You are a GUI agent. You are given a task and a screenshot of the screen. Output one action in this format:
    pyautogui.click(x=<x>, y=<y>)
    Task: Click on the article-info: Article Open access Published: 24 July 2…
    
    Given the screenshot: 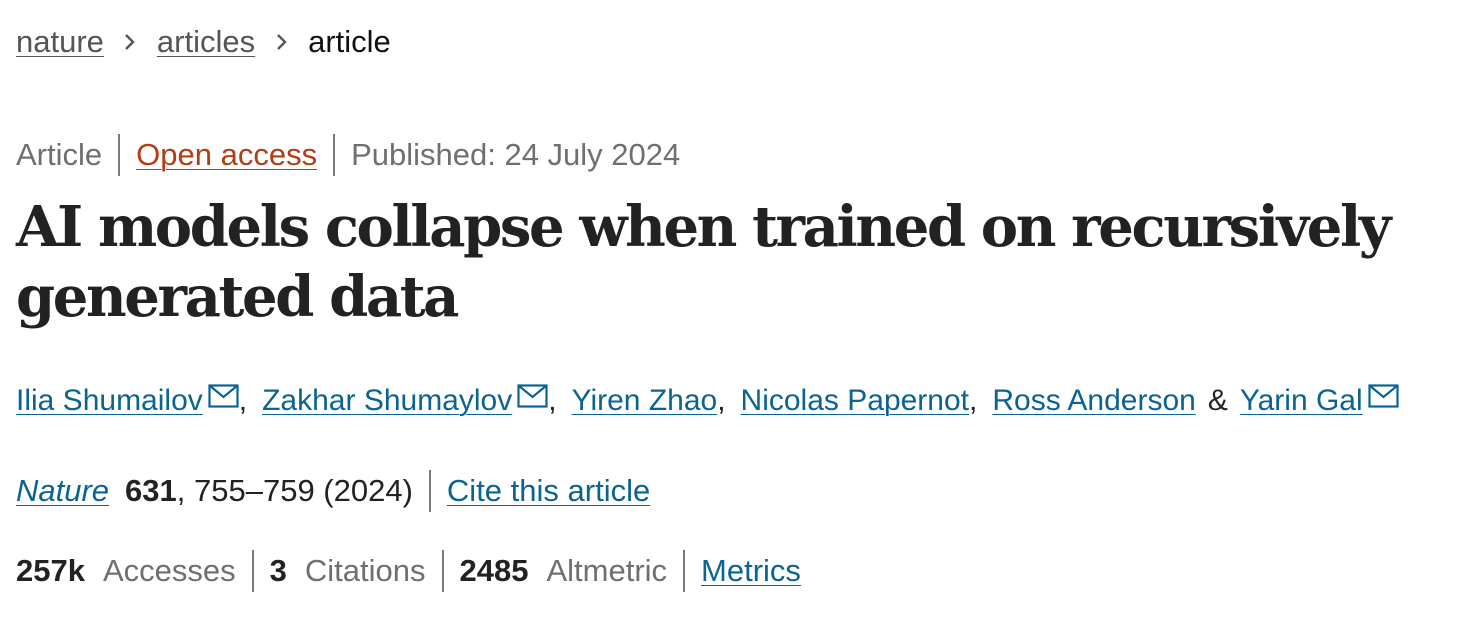 What is the action you would take?
    pyautogui.click(x=348, y=155)
    